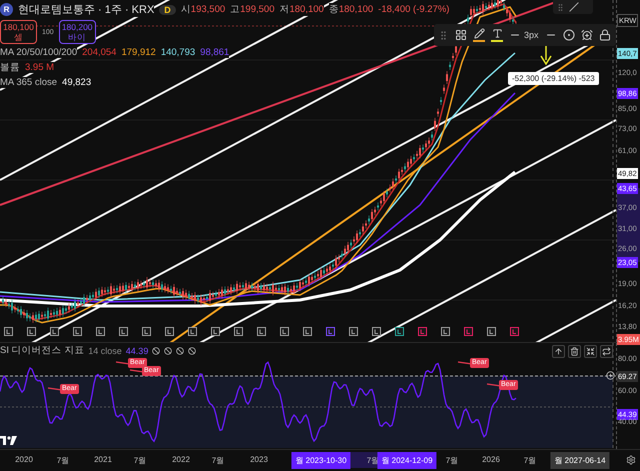 This screenshot has width=640, height=471. What do you see at coordinates (137, 351) in the screenshot?
I see `indicator-value: 44.39` at bounding box center [137, 351].